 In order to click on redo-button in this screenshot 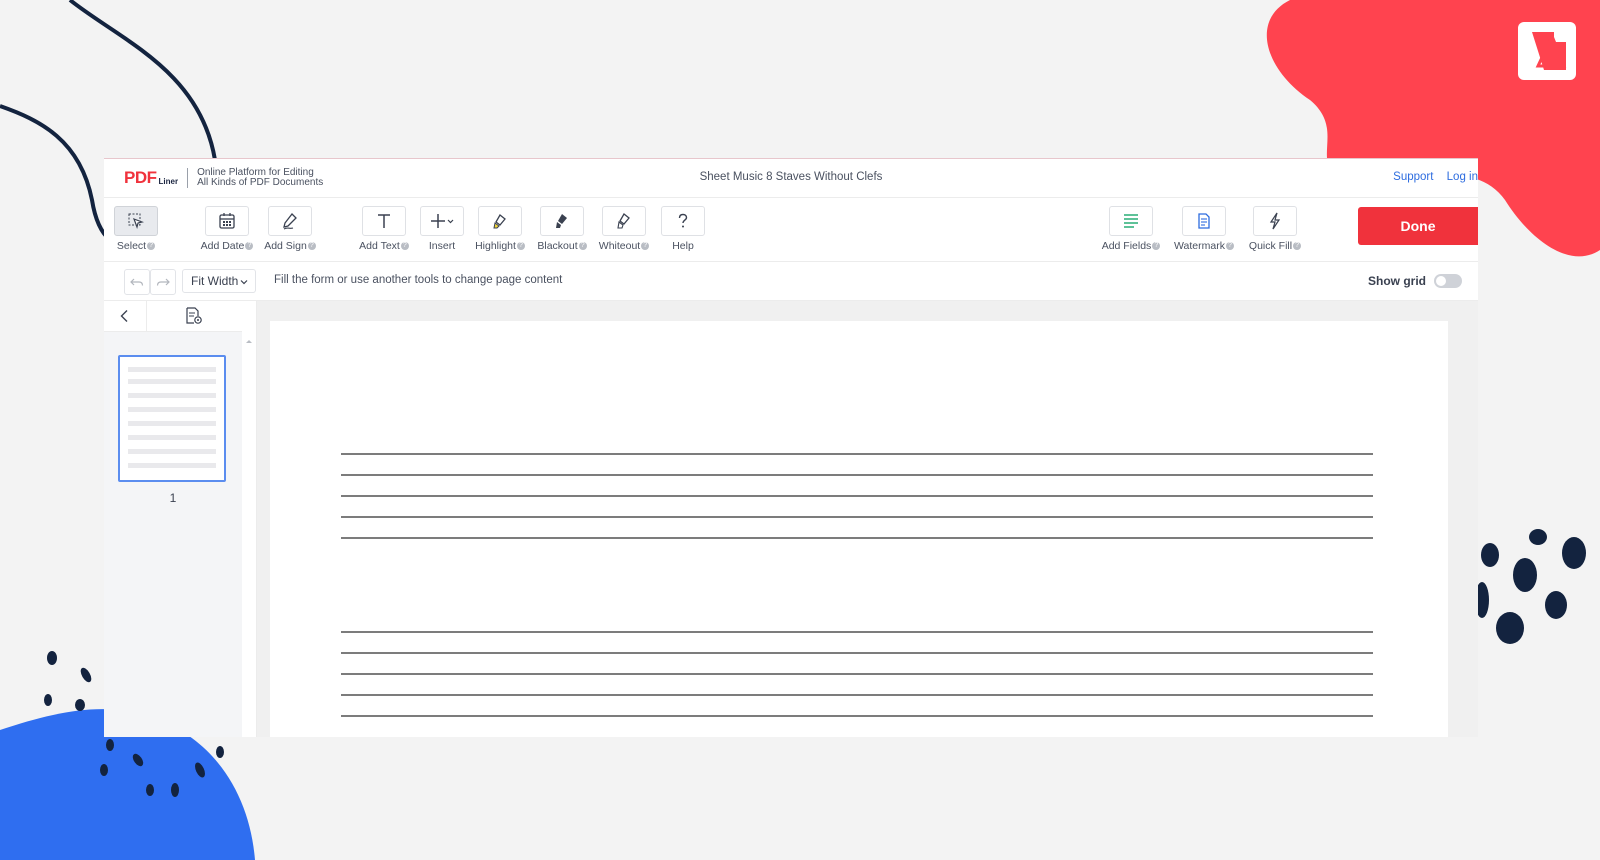, I will do `click(163, 282)`.